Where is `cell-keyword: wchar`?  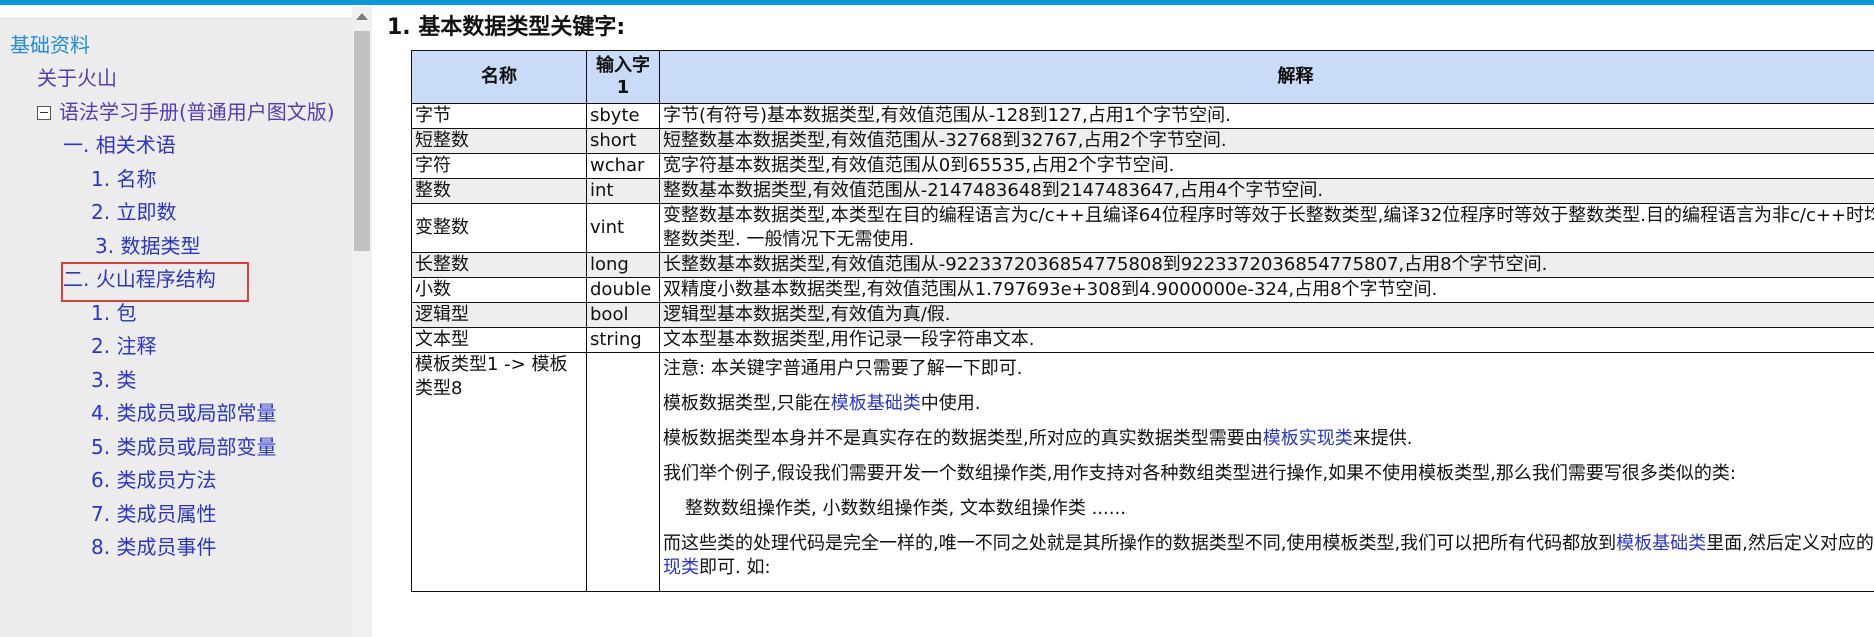 cell-keyword: wchar is located at coordinates (623, 166).